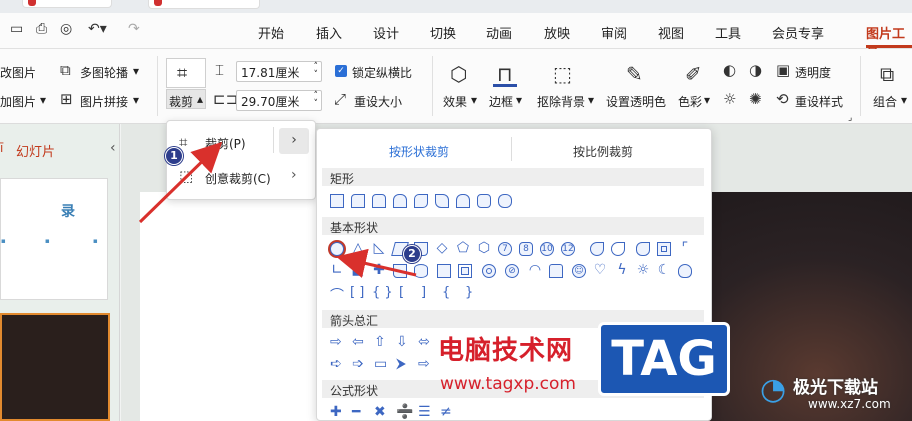 This screenshot has height=421, width=912. I want to click on watermark-brand-url: www.xz7.com, so click(849, 404).